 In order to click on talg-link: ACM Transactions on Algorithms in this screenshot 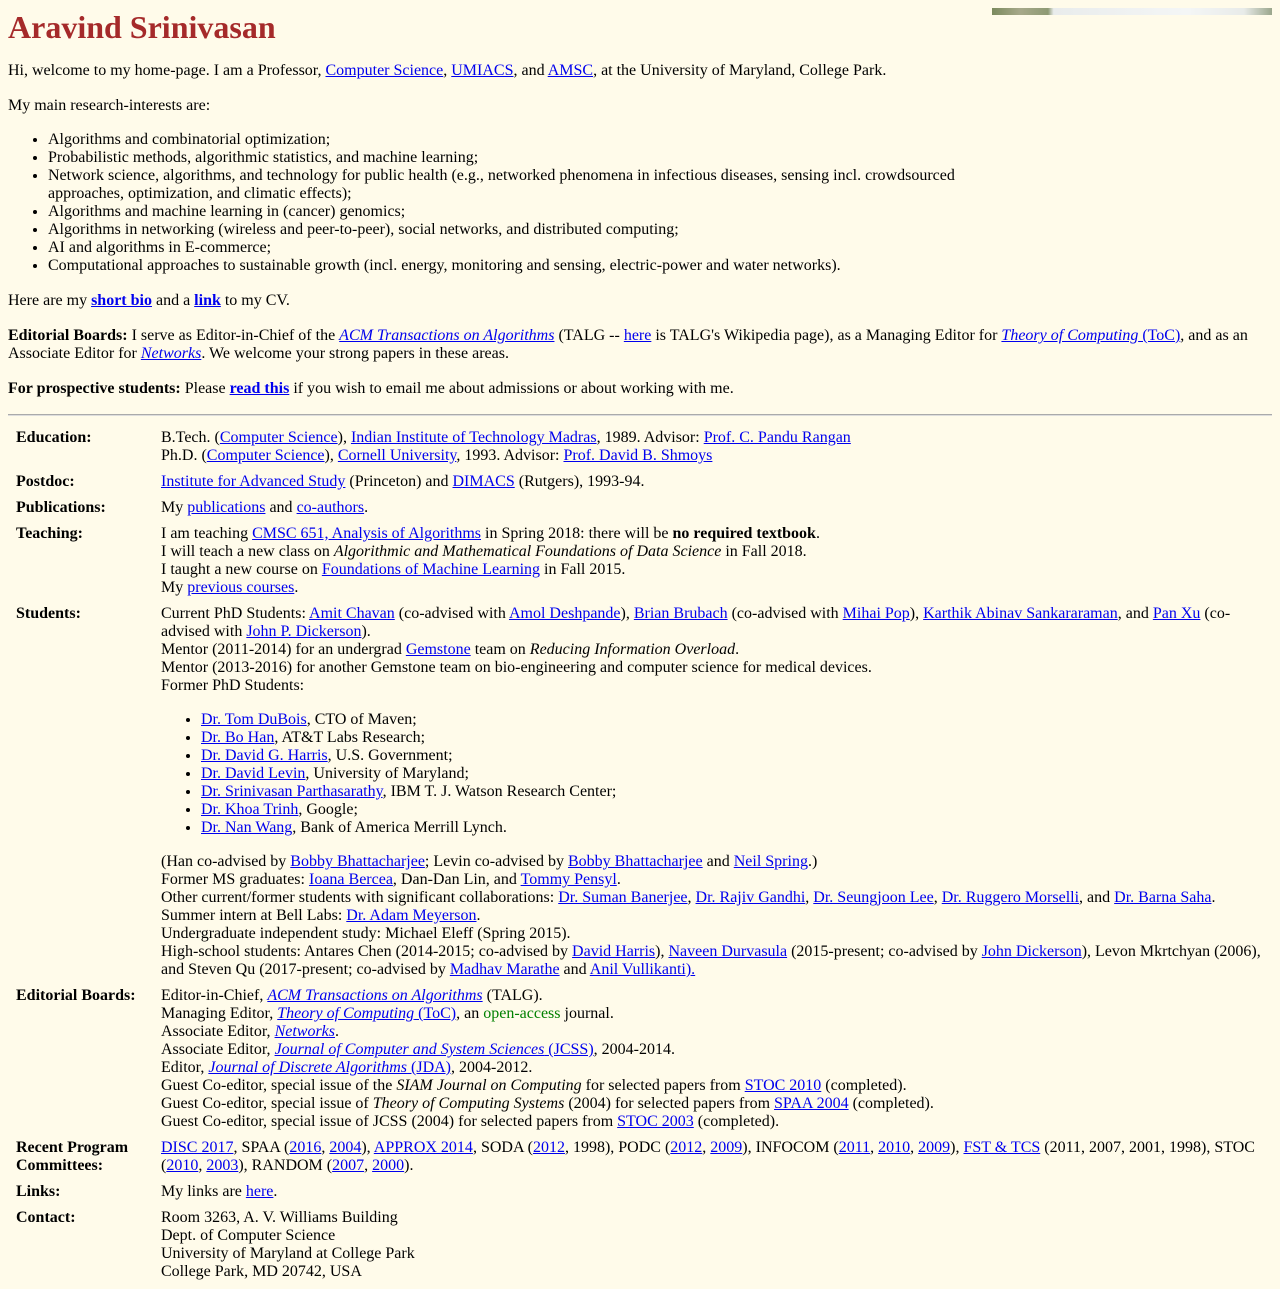, I will do `click(446, 335)`.